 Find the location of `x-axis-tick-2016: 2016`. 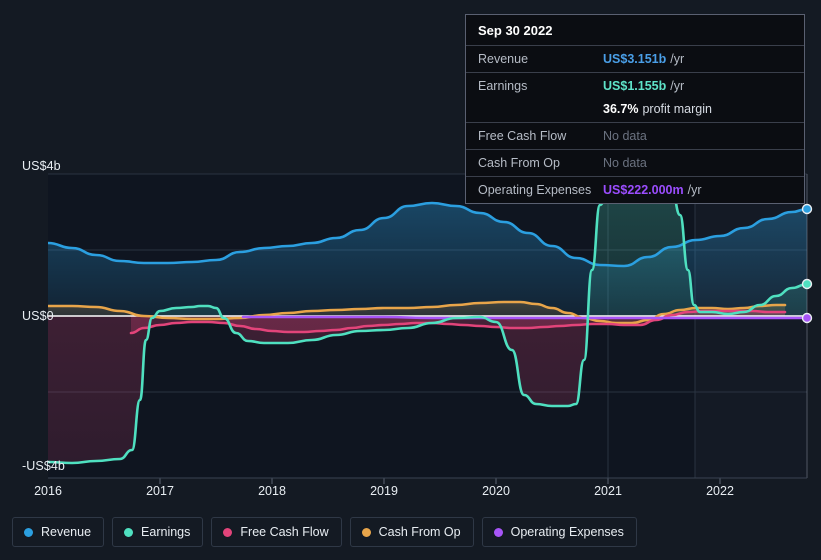

x-axis-tick-2016: 2016 is located at coordinates (48, 491).